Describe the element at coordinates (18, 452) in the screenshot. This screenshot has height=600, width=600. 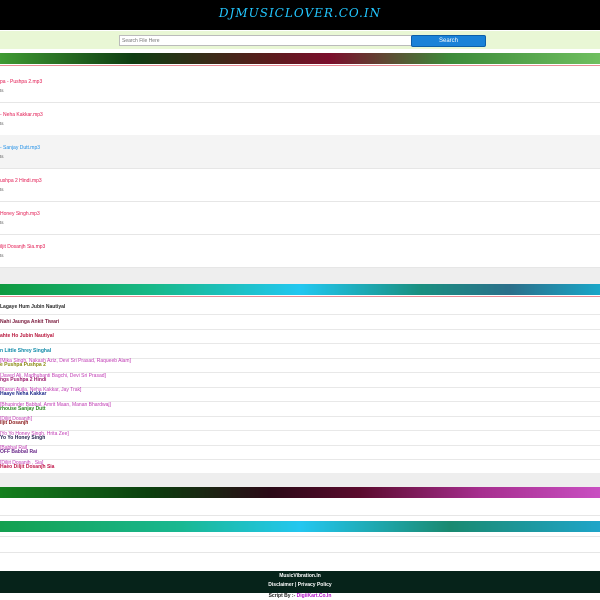
I see `song-title: OFF Babbal Rai` at that location.